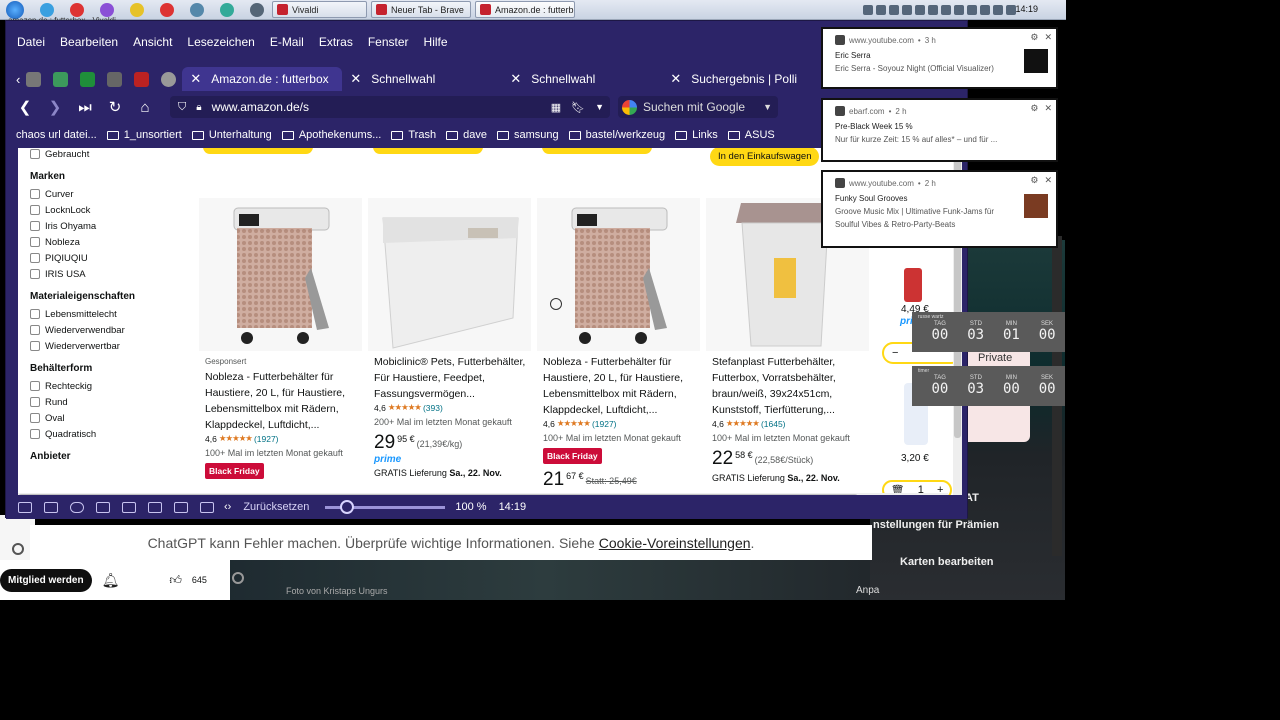 Image resolution: width=1280 pixels, height=720 pixels. I want to click on bookmark-folder: samsung, so click(527, 135).